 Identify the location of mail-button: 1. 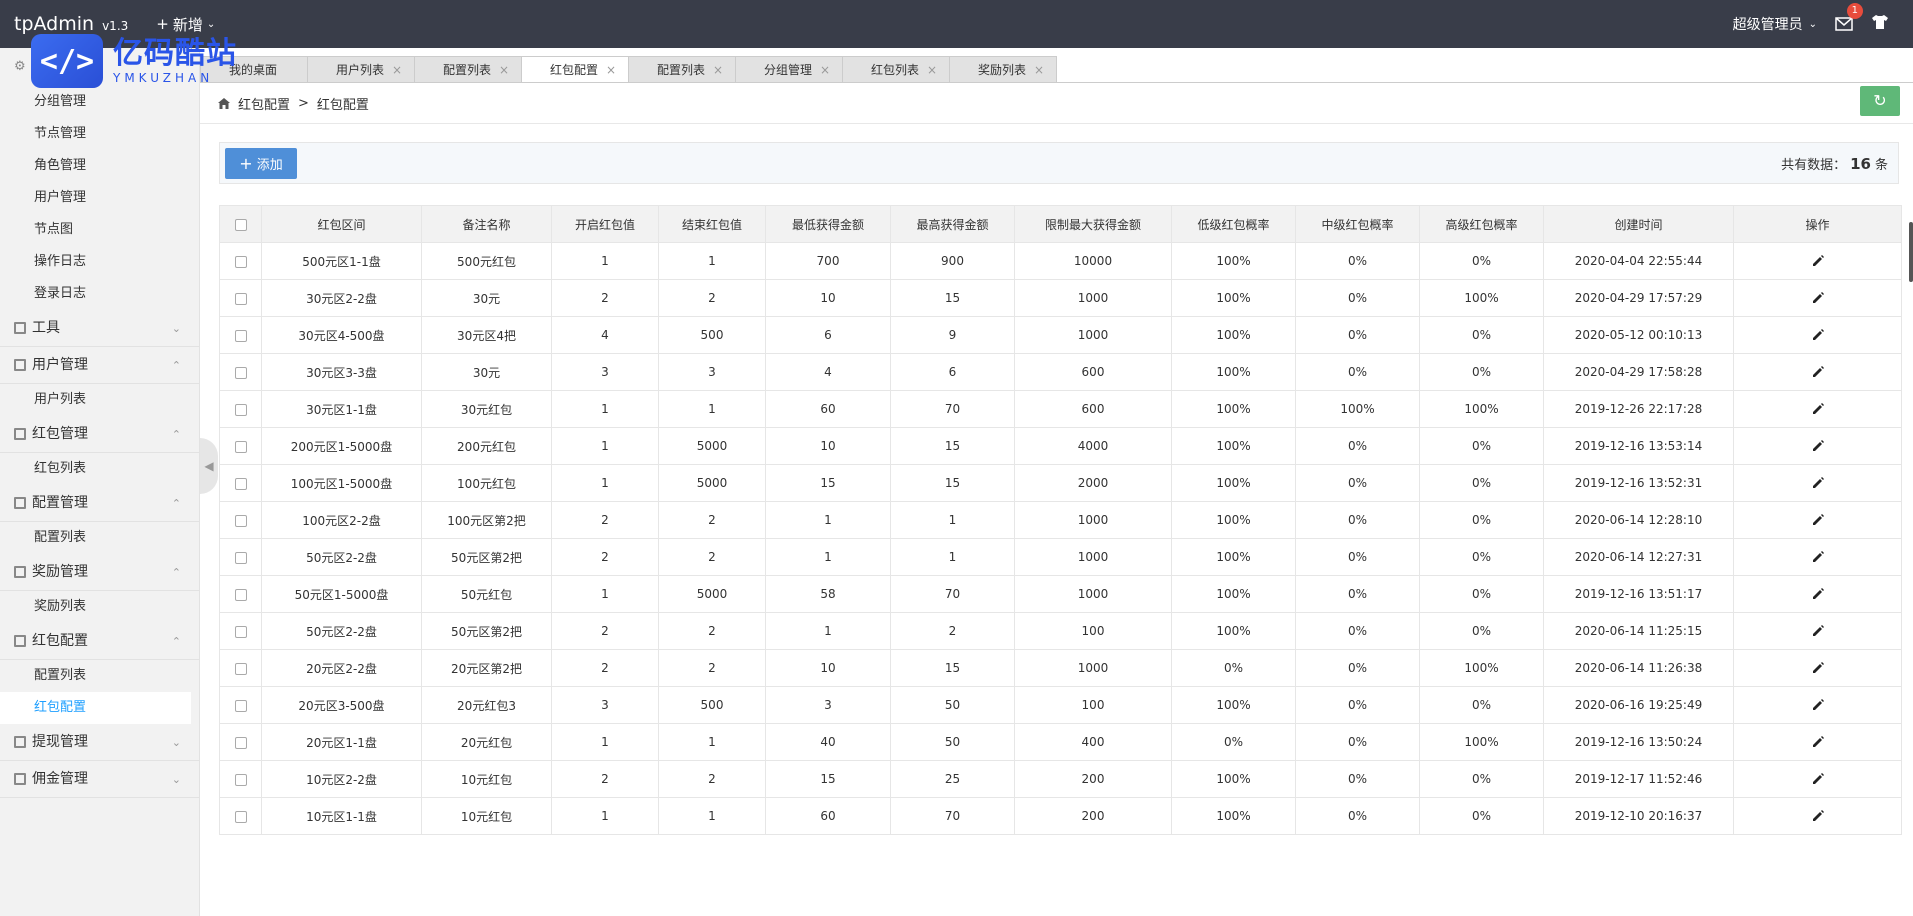
(1849, 17).